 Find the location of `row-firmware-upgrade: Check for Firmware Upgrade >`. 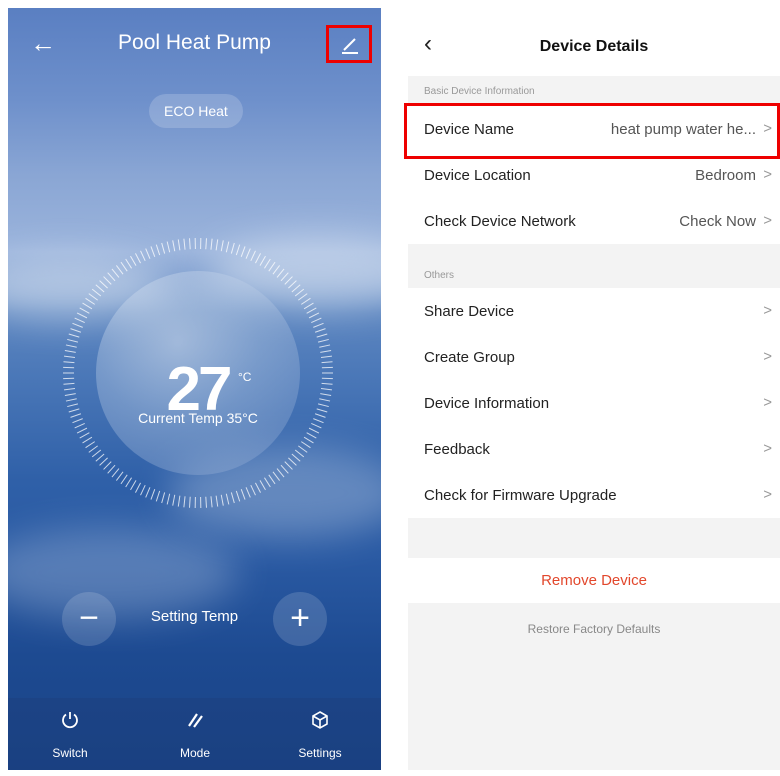

row-firmware-upgrade: Check for Firmware Upgrade > is located at coordinates (594, 495).